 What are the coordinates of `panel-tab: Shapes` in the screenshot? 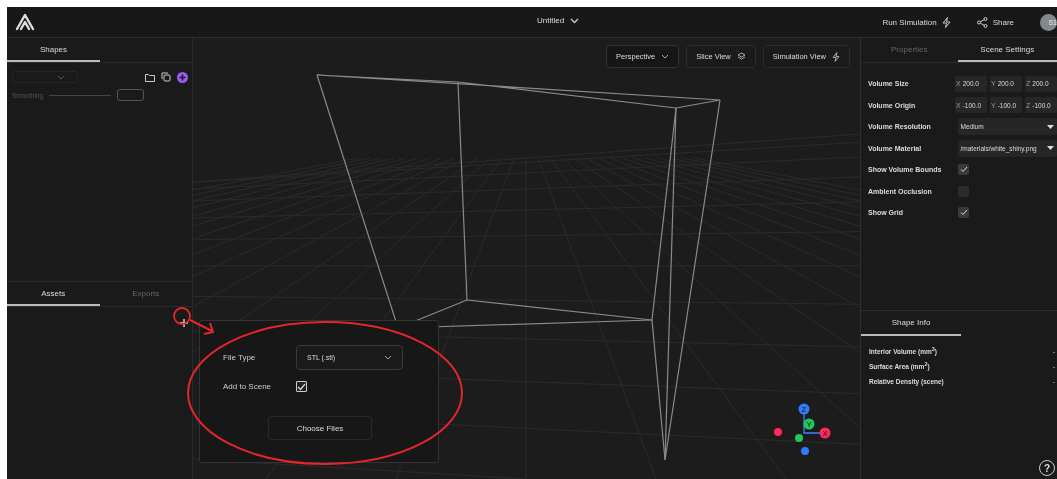 It's located at (53, 50).